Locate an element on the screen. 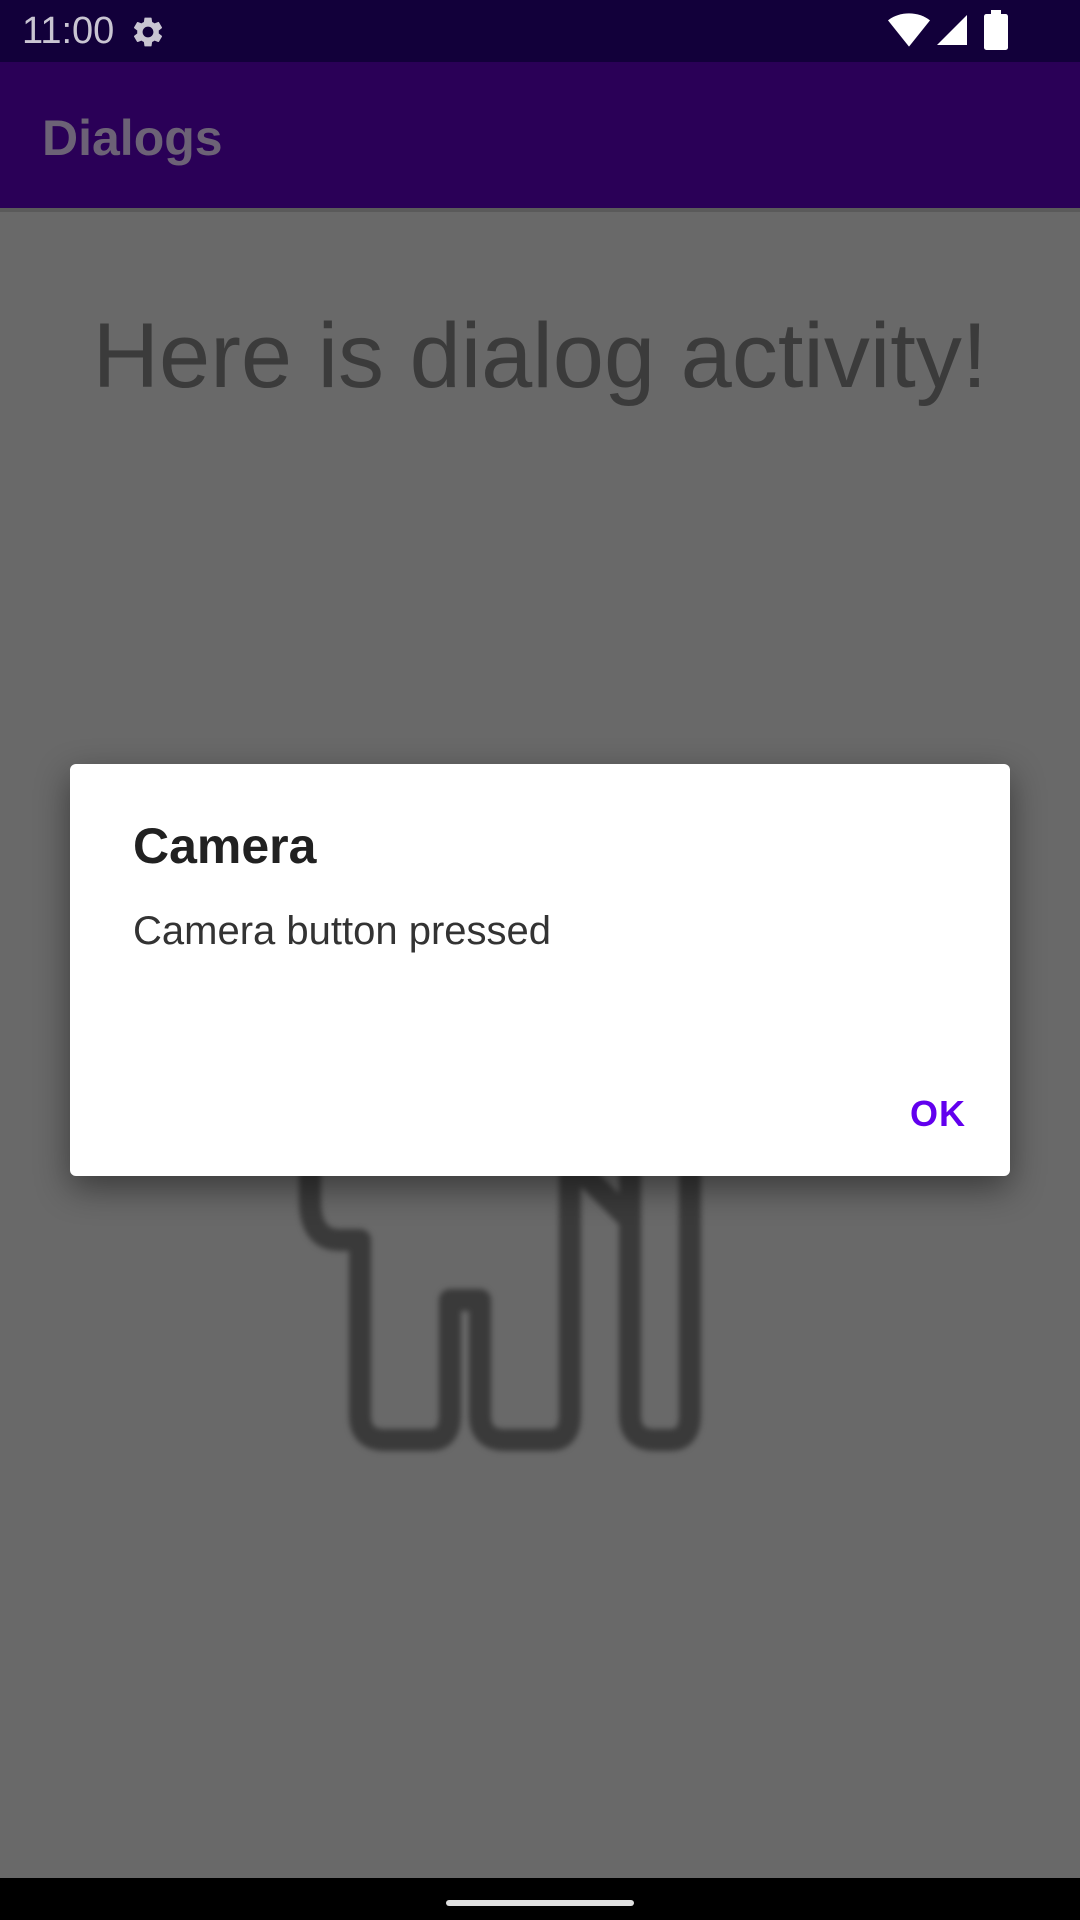 The height and width of the screenshot is (1920, 1080). settings-icon is located at coordinates (148, 32).